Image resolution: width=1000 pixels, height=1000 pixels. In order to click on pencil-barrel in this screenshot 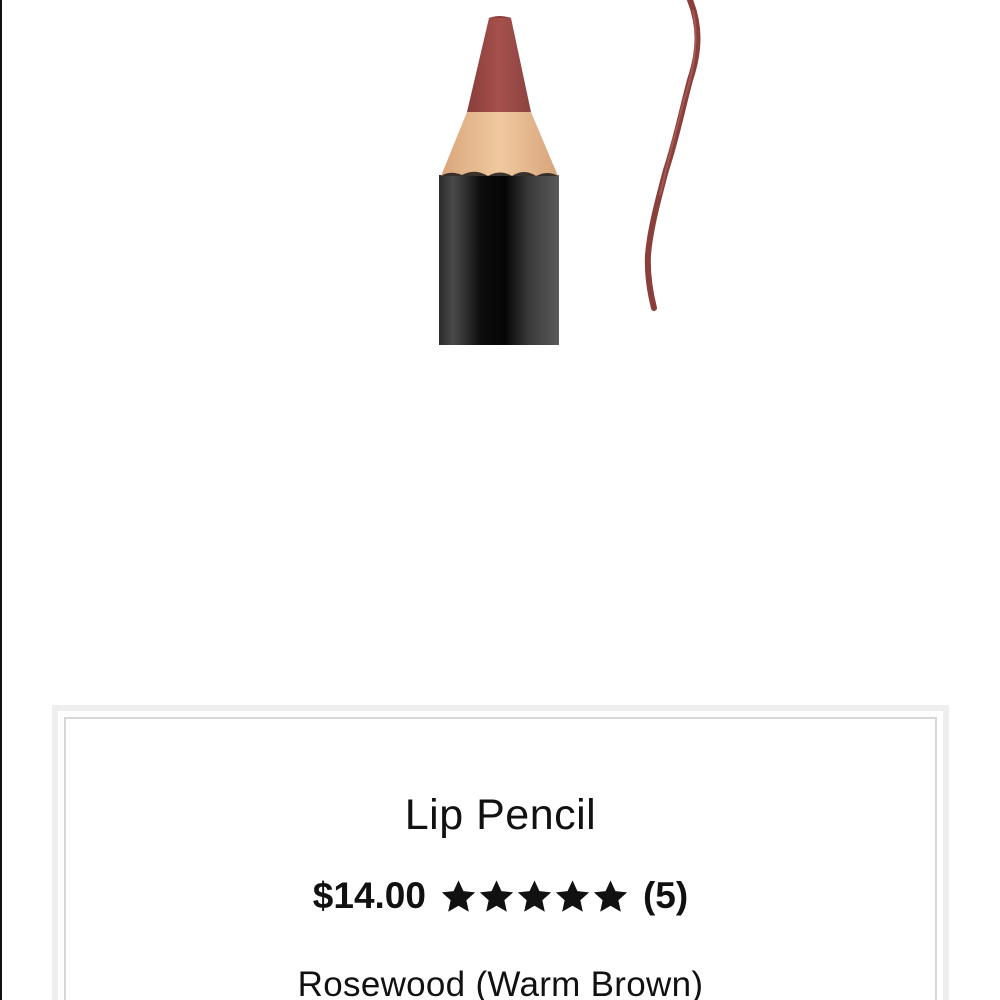, I will do `click(499, 260)`.